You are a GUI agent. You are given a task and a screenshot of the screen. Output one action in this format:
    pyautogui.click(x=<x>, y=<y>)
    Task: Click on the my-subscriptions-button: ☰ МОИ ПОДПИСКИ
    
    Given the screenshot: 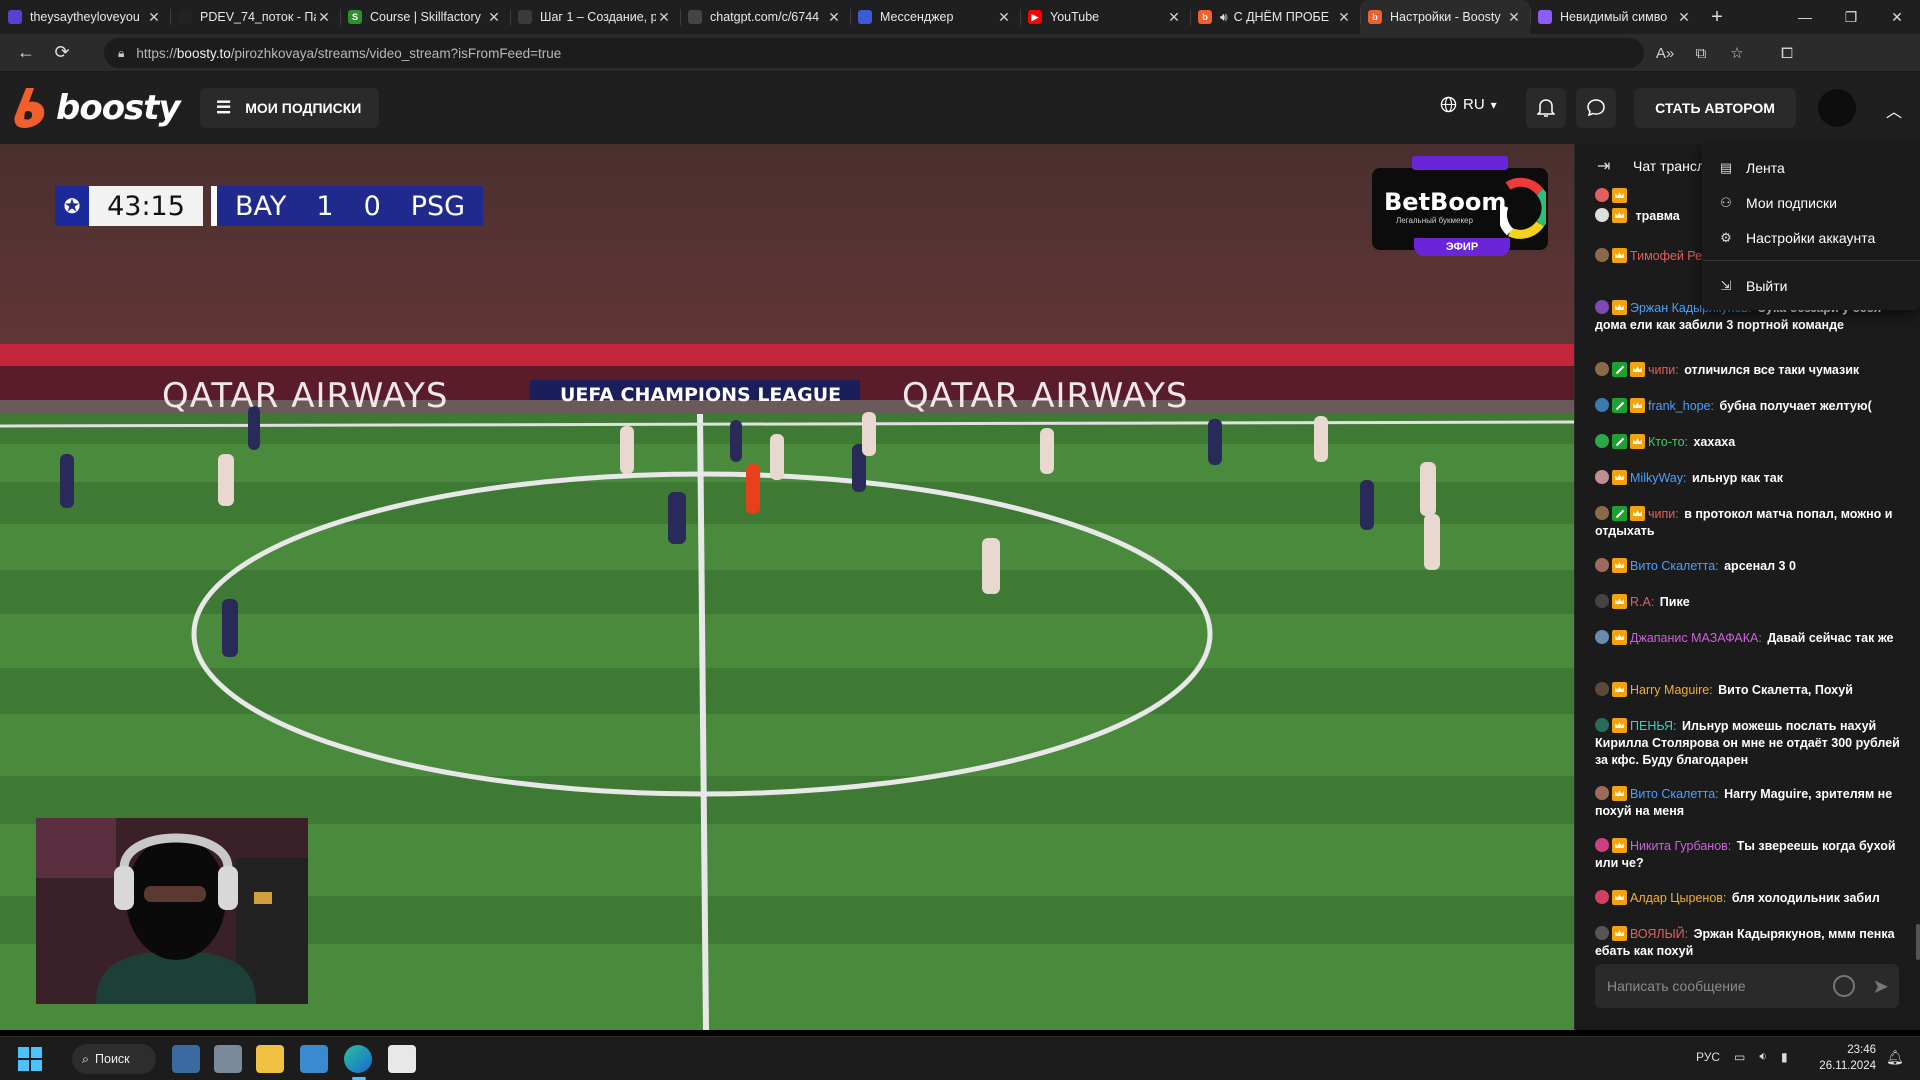 What is the action you would take?
    pyautogui.click(x=290, y=108)
    